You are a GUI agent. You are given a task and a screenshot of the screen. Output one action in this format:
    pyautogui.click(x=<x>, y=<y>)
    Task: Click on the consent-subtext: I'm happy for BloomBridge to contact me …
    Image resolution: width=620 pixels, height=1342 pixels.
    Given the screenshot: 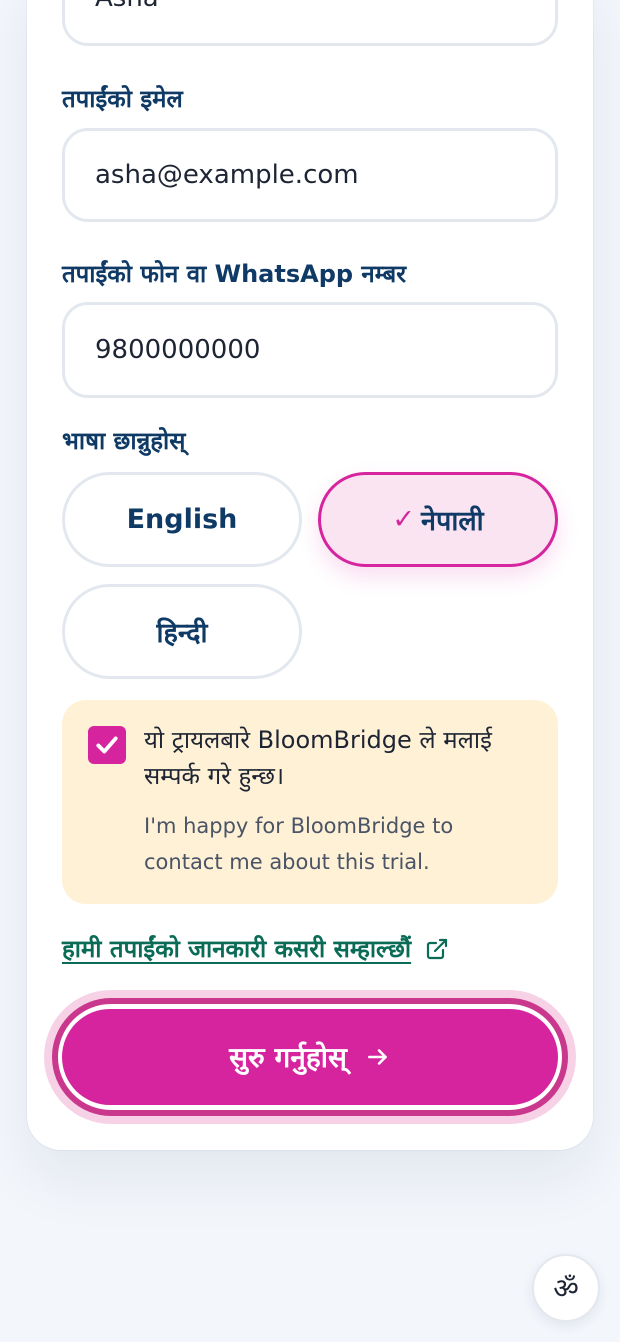 What is the action you would take?
    pyautogui.click(x=299, y=844)
    